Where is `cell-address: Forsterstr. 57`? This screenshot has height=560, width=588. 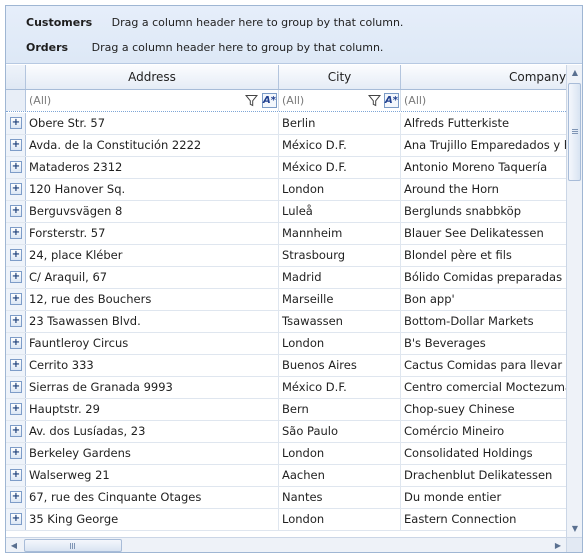 cell-address: Forsterstr. 57 is located at coordinates (152, 233).